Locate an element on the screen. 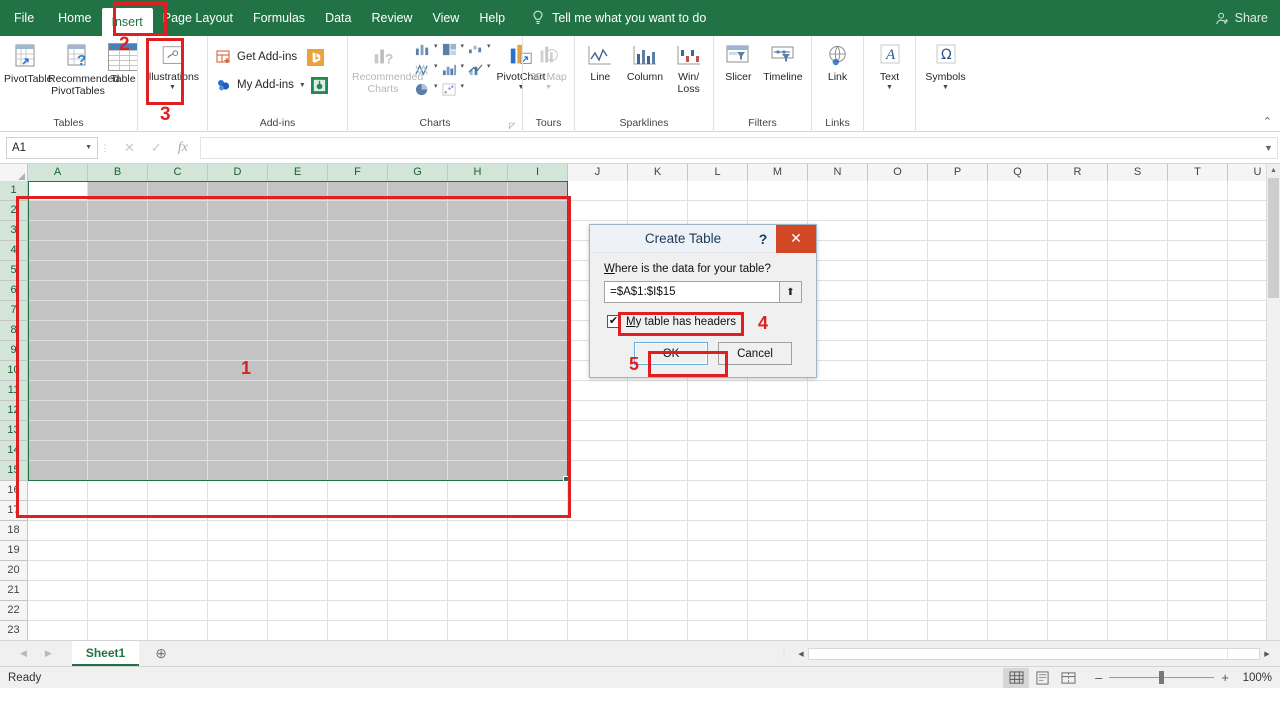 This screenshot has height=720, width=1280. cell-H18 is located at coordinates (478, 531).